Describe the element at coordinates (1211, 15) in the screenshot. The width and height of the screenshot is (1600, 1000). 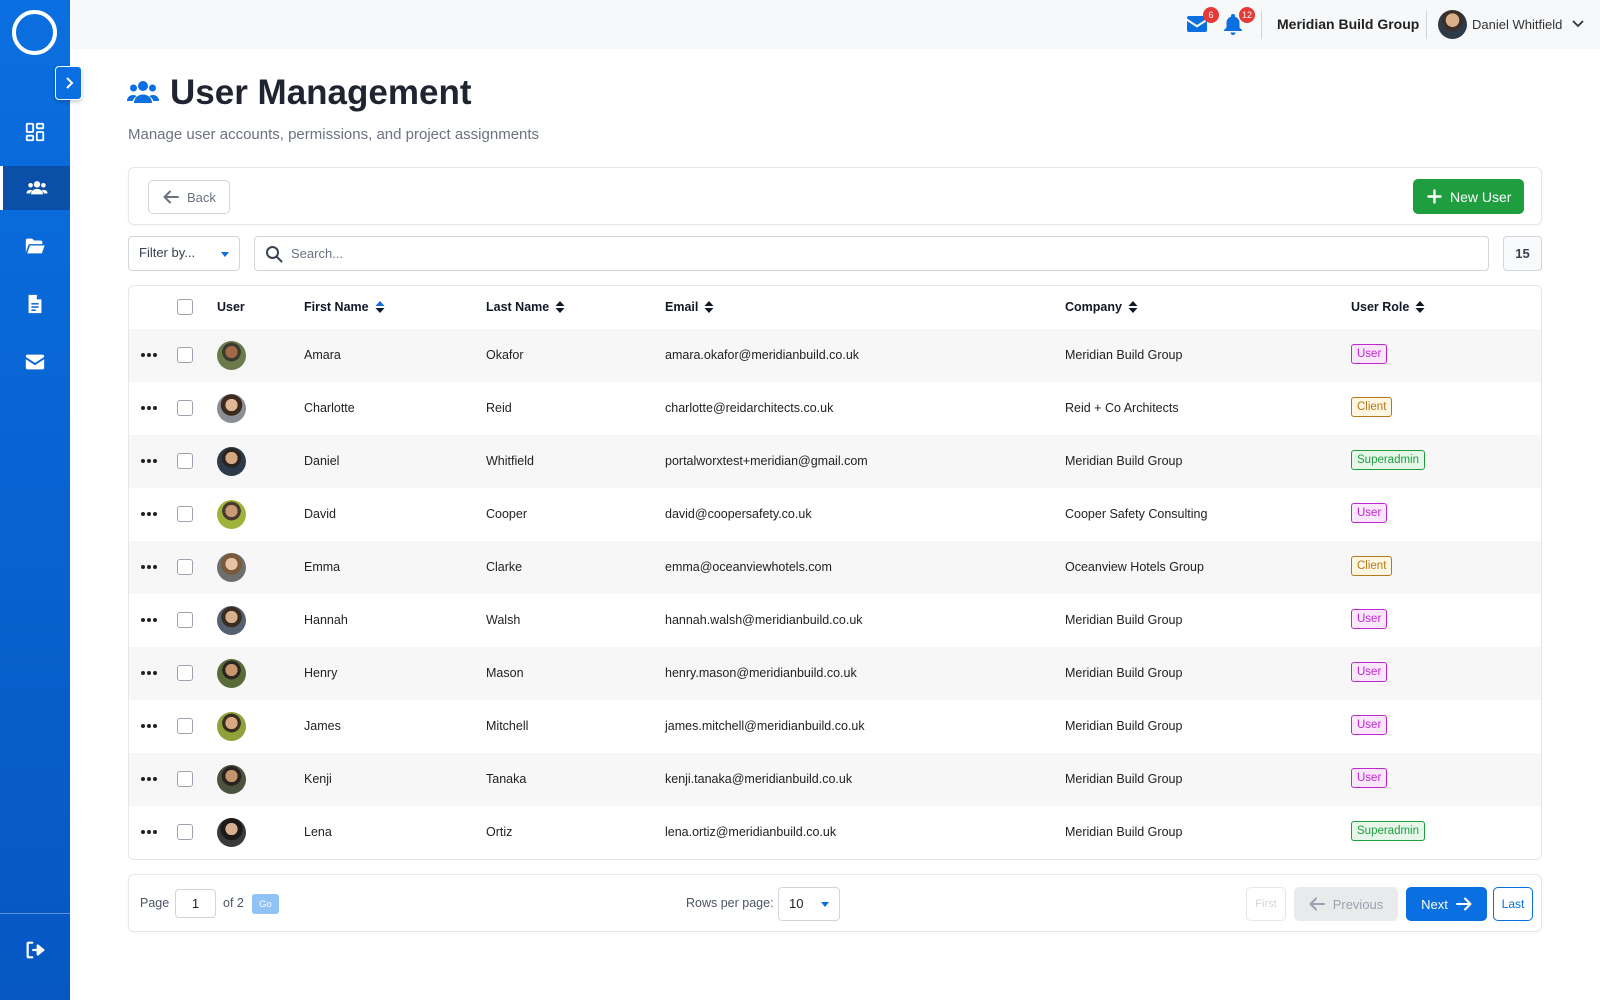
I see `mail-count-badge: 6` at that location.